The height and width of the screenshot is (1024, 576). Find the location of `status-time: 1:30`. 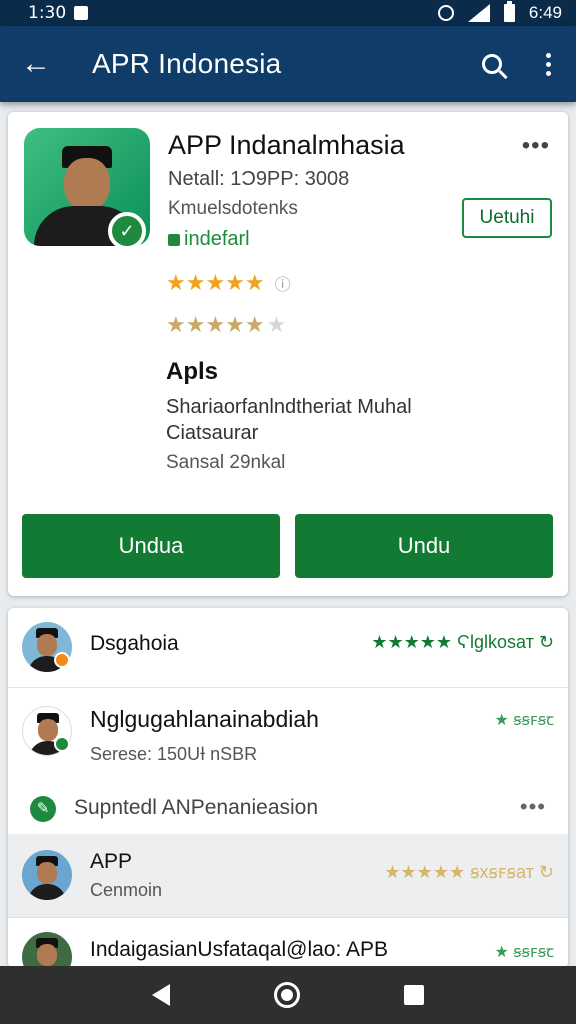

status-time: 1:30 is located at coordinates (47, 13).